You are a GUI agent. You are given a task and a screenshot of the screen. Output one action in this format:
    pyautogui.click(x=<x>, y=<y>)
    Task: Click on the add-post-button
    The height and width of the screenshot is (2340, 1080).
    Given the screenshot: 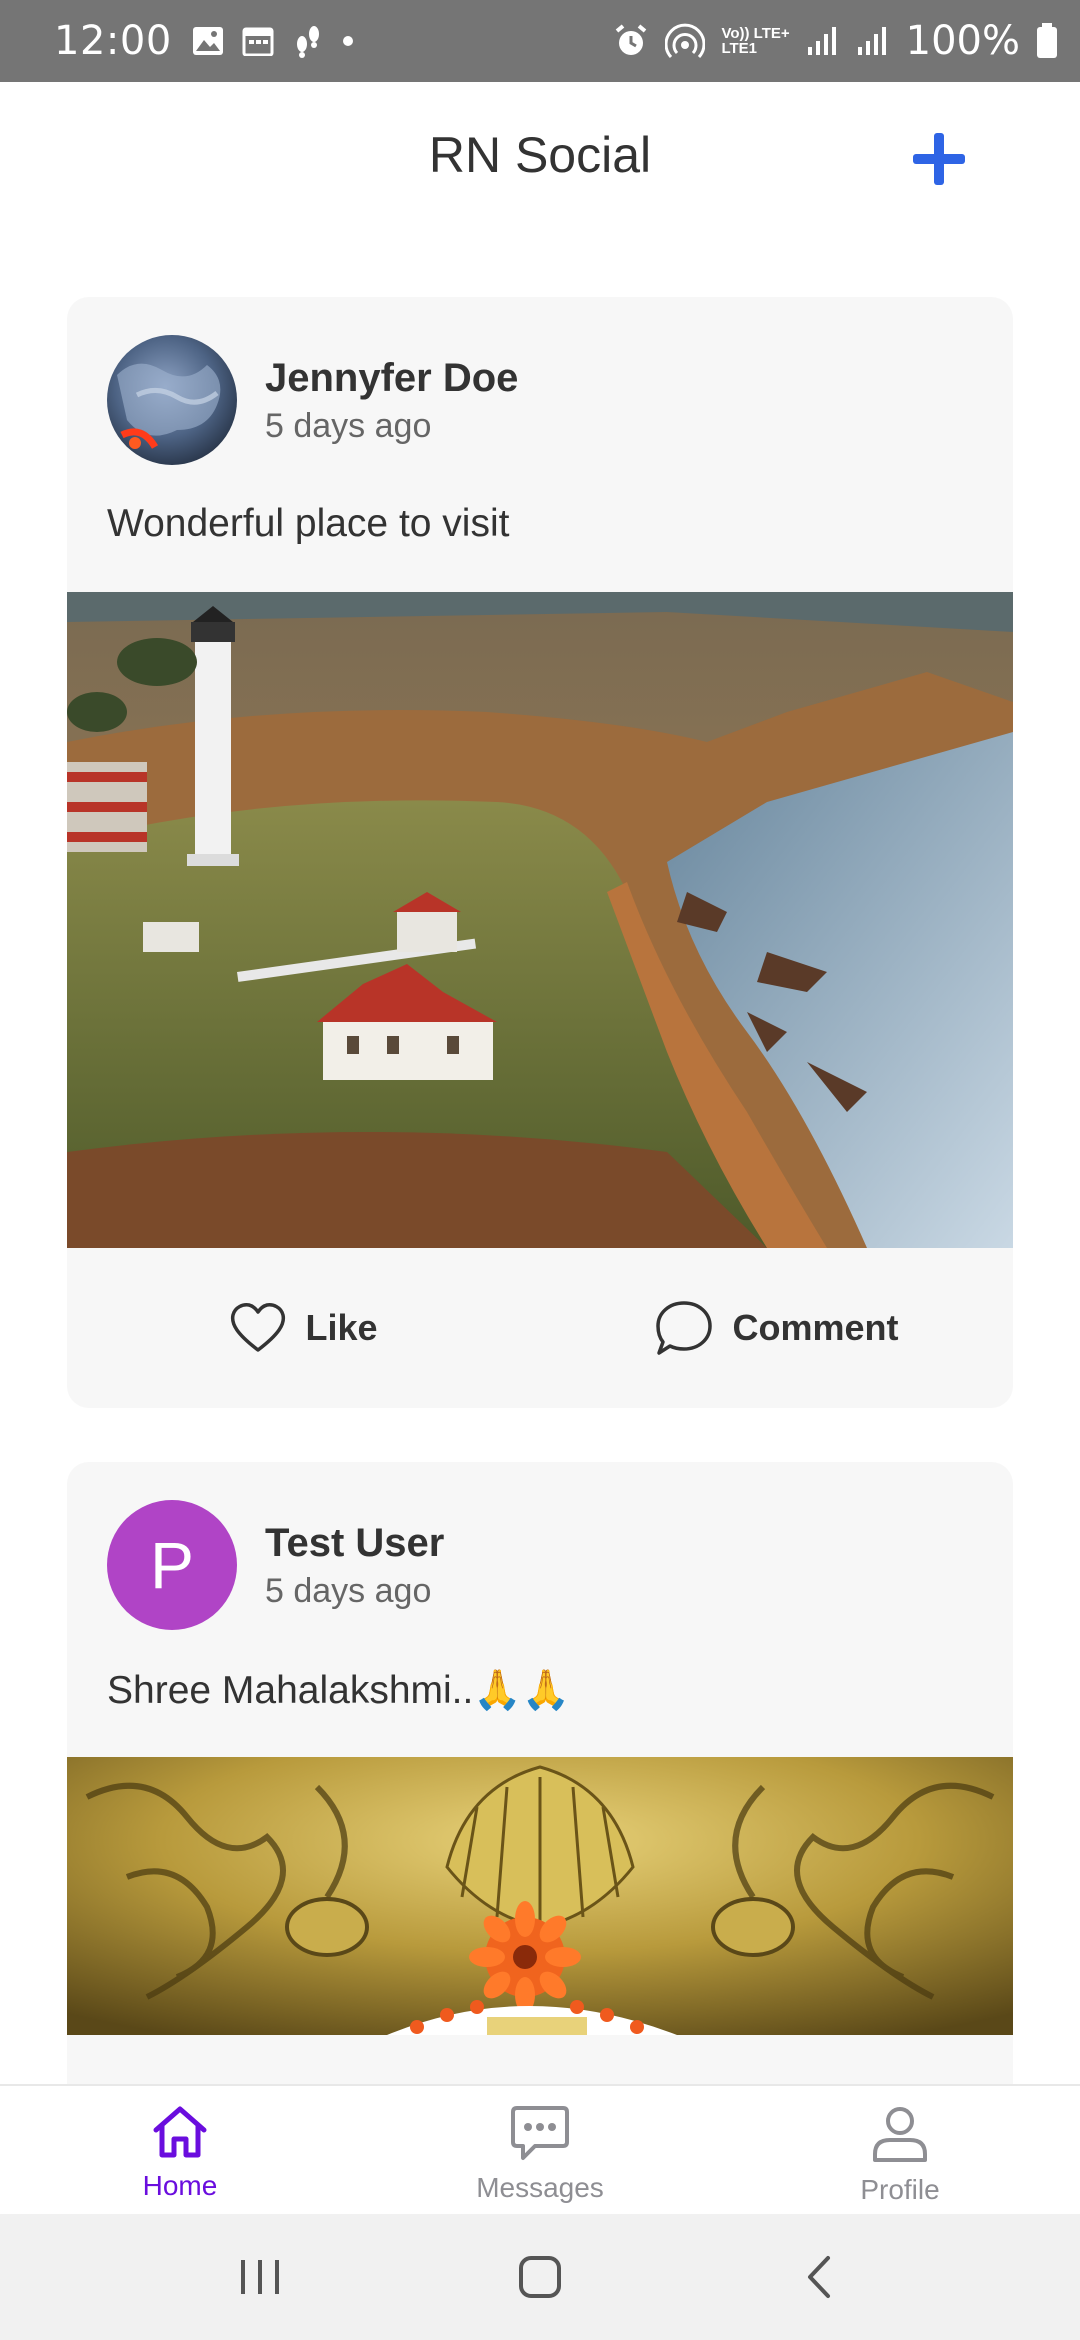 What is the action you would take?
    pyautogui.click(x=939, y=159)
    